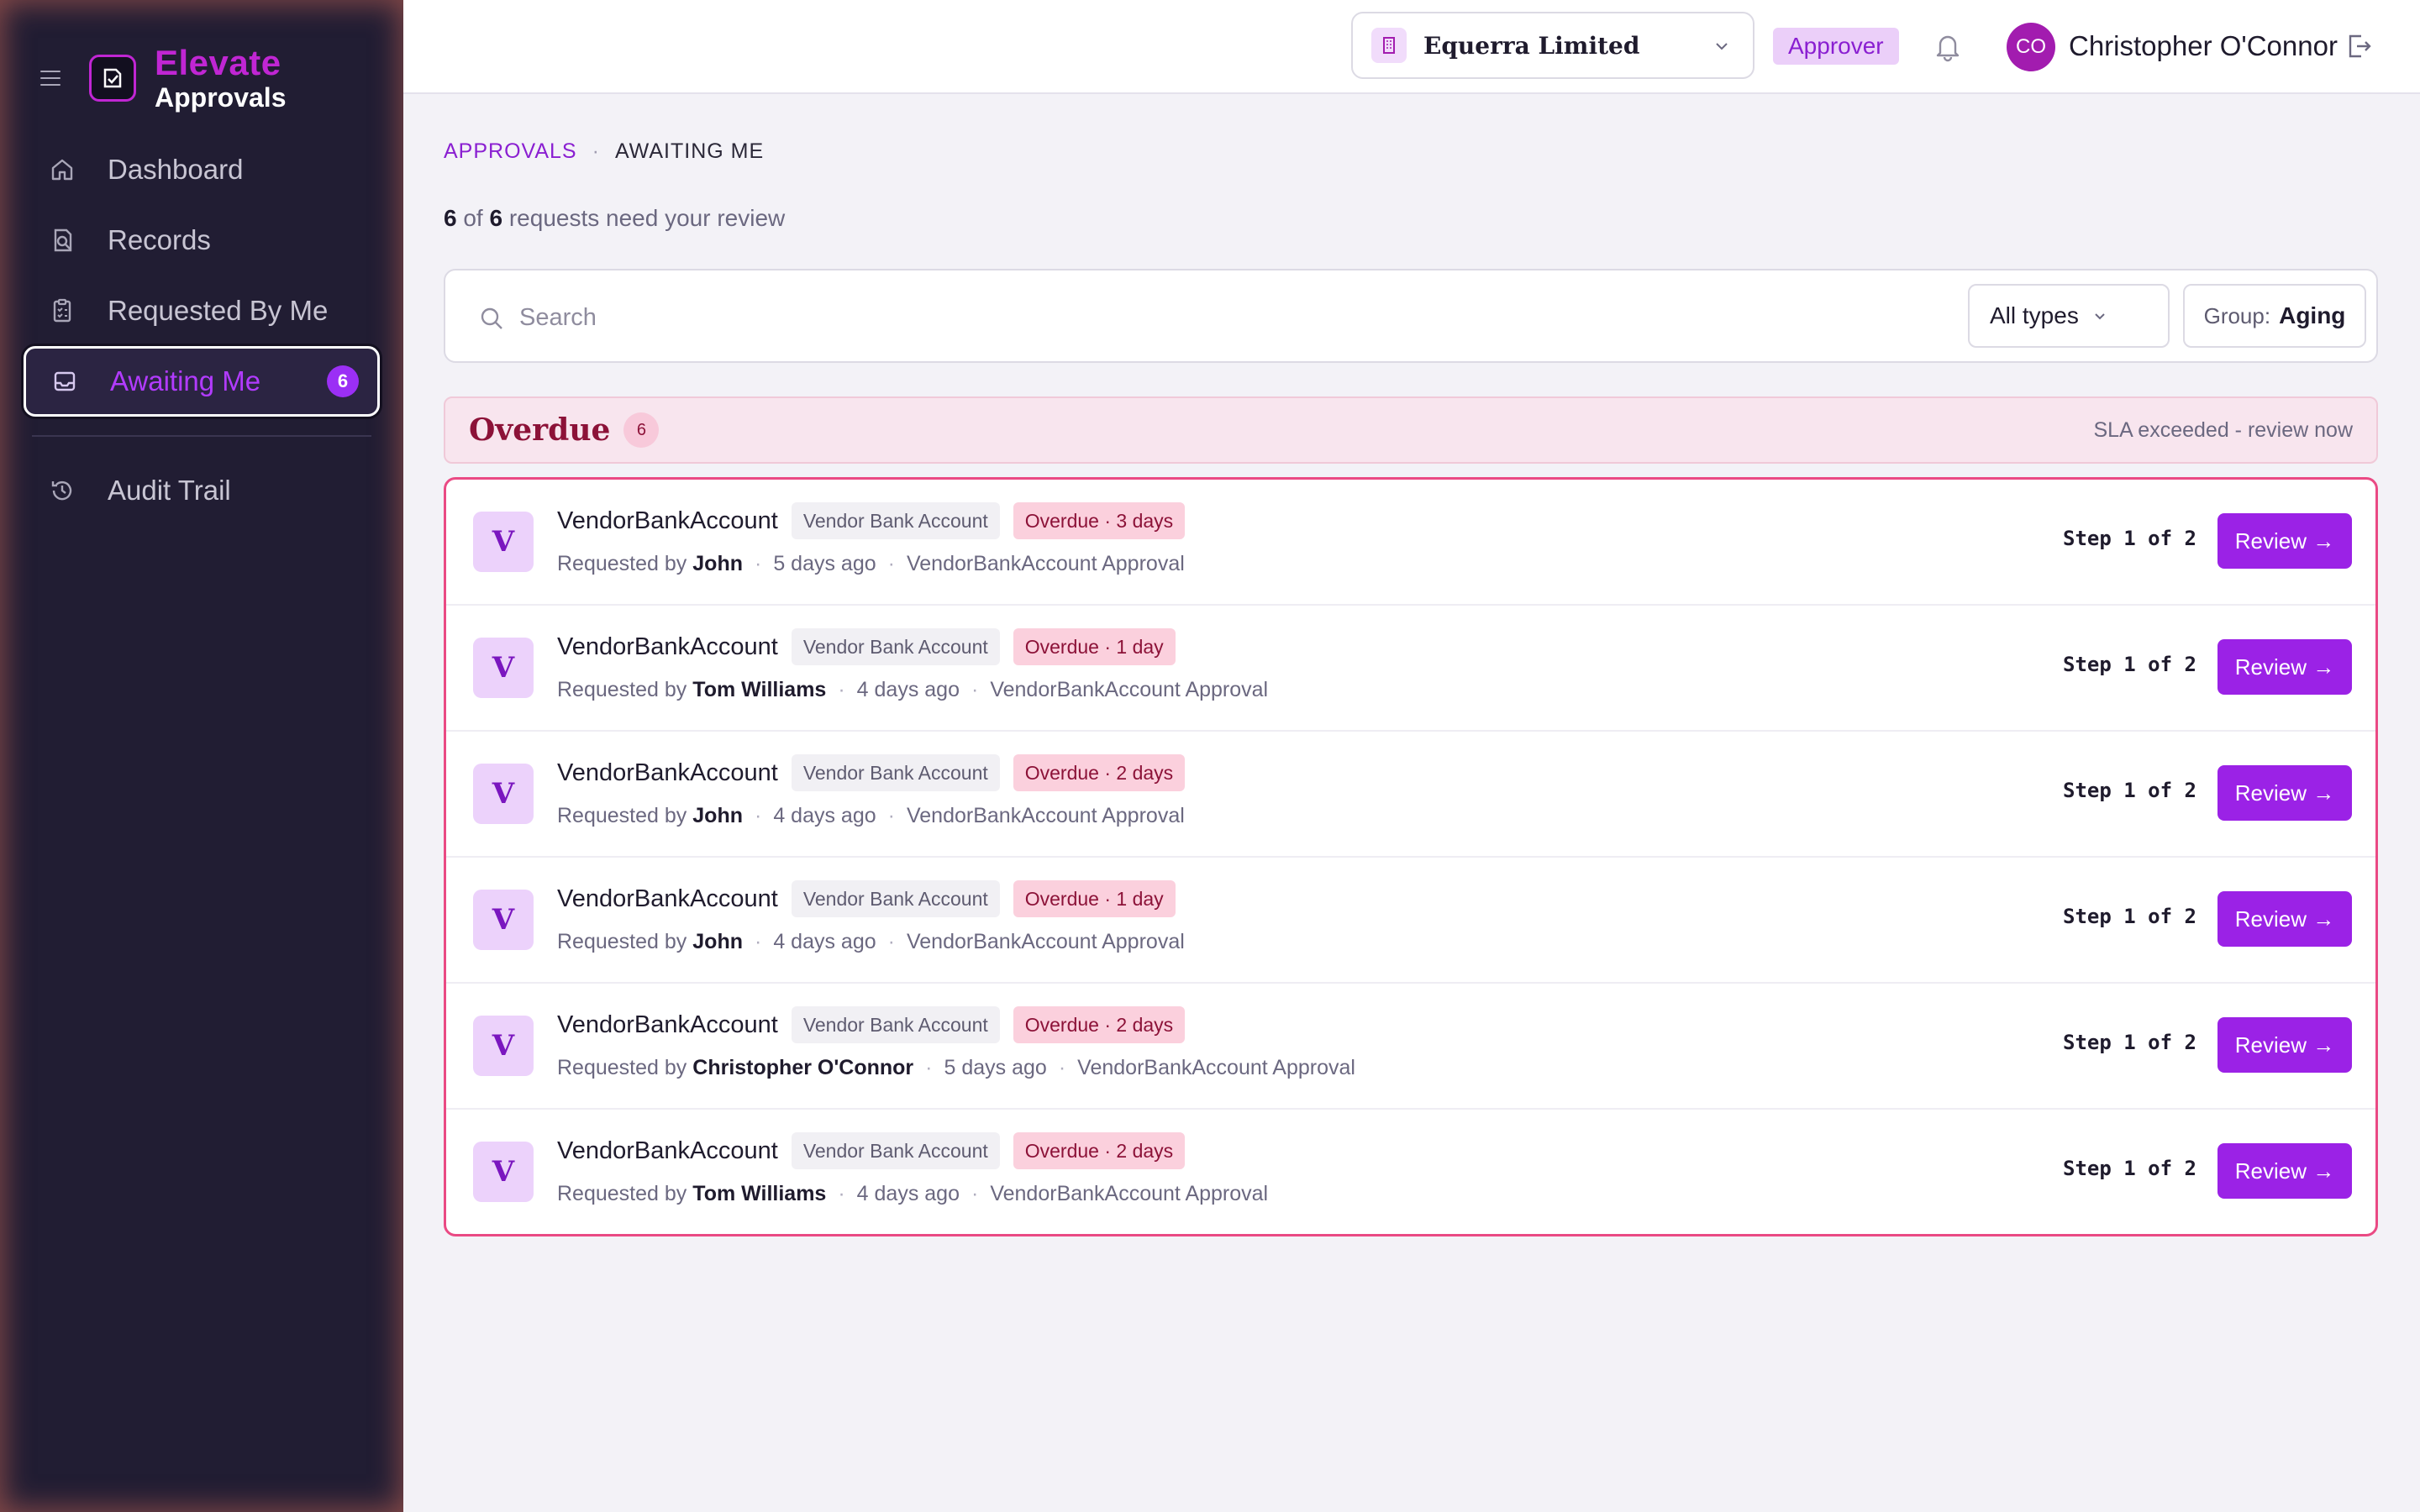 Image resolution: width=2420 pixels, height=1512 pixels. What do you see at coordinates (113, 78) in the screenshot?
I see `logo-icon` at bounding box center [113, 78].